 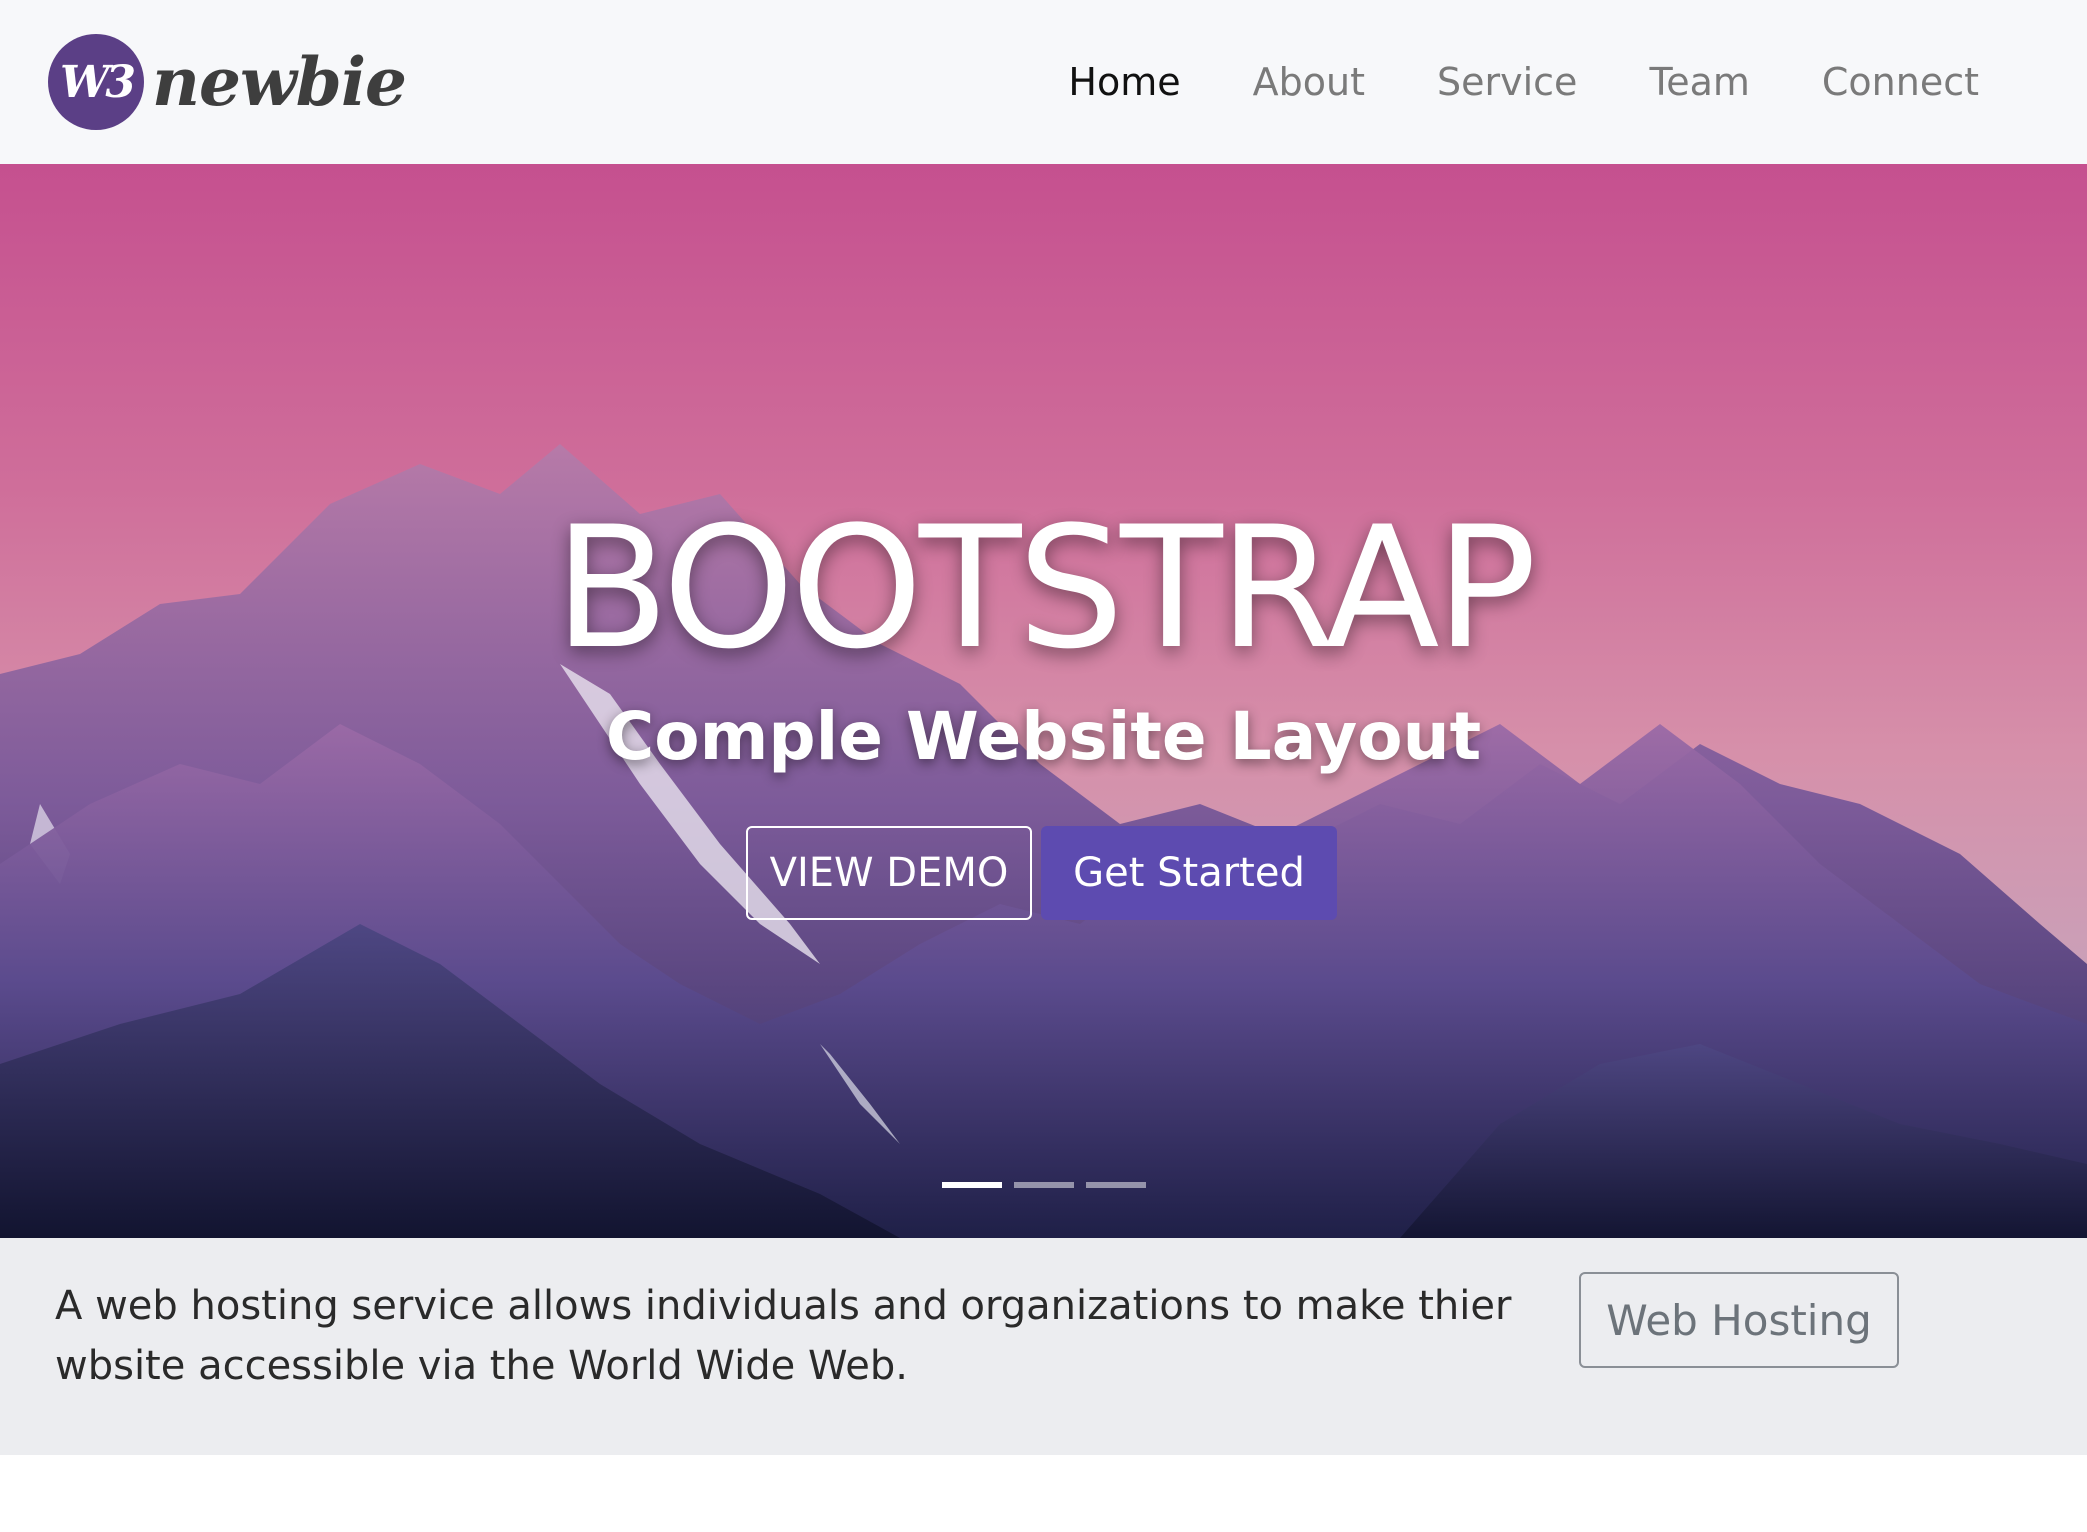 What do you see at coordinates (889, 873) in the screenshot?
I see `view-demo-button: VIEW DEMO` at bounding box center [889, 873].